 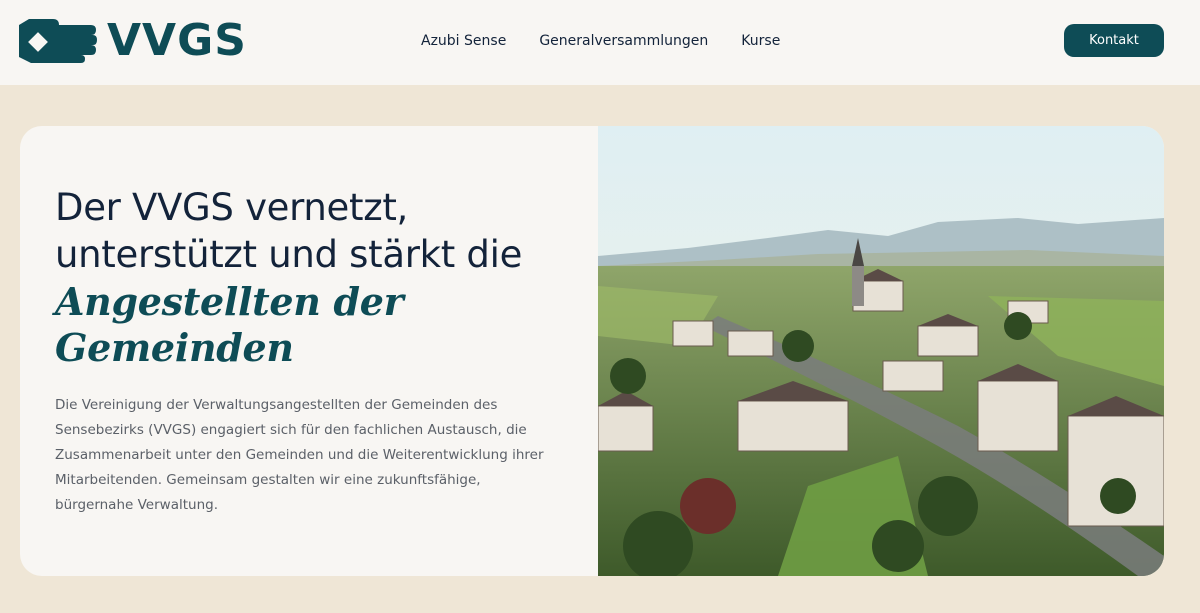 What do you see at coordinates (177, 40) in the screenshot?
I see `logo-wordmark: VVGS` at bounding box center [177, 40].